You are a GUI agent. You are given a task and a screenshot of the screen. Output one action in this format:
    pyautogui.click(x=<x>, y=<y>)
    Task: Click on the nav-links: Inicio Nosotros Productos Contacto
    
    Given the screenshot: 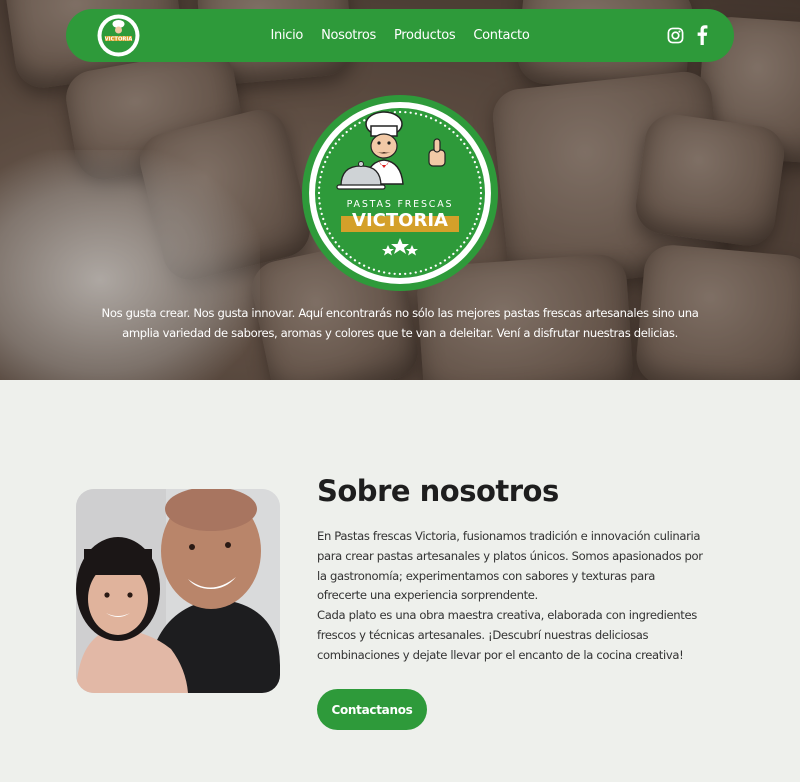 What is the action you would take?
    pyautogui.click(x=400, y=35)
    